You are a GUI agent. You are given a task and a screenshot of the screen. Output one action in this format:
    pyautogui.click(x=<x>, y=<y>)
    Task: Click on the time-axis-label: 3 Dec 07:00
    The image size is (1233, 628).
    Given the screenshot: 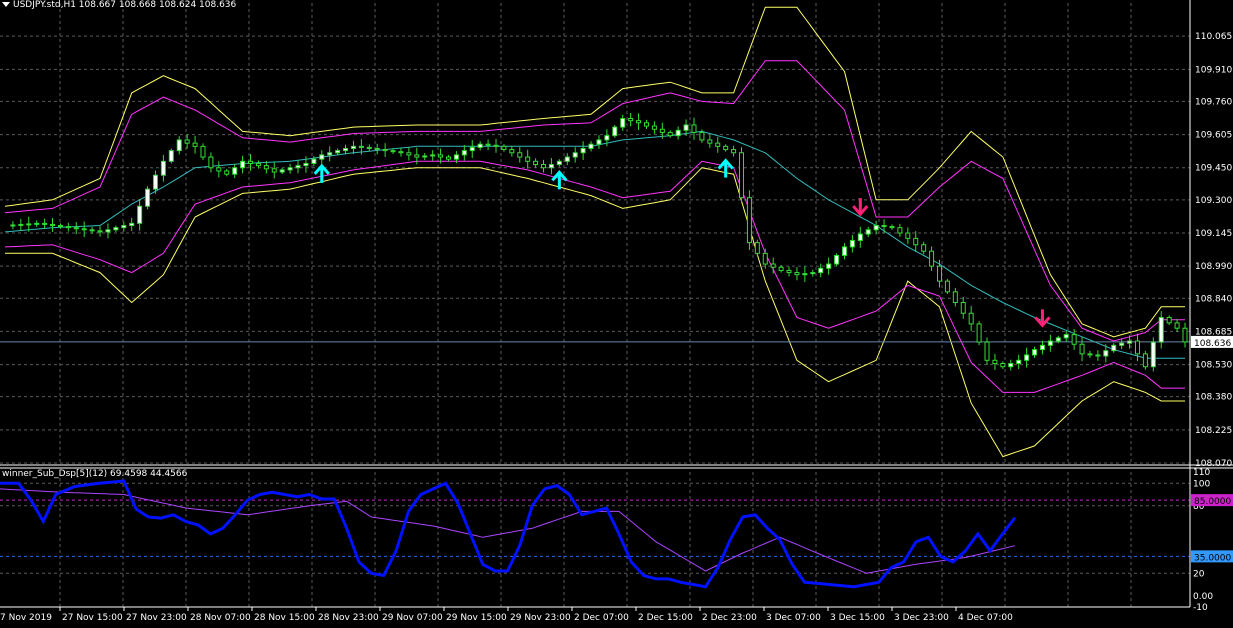 What is the action you would take?
    pyautogui.click(x=793, y=618)
    